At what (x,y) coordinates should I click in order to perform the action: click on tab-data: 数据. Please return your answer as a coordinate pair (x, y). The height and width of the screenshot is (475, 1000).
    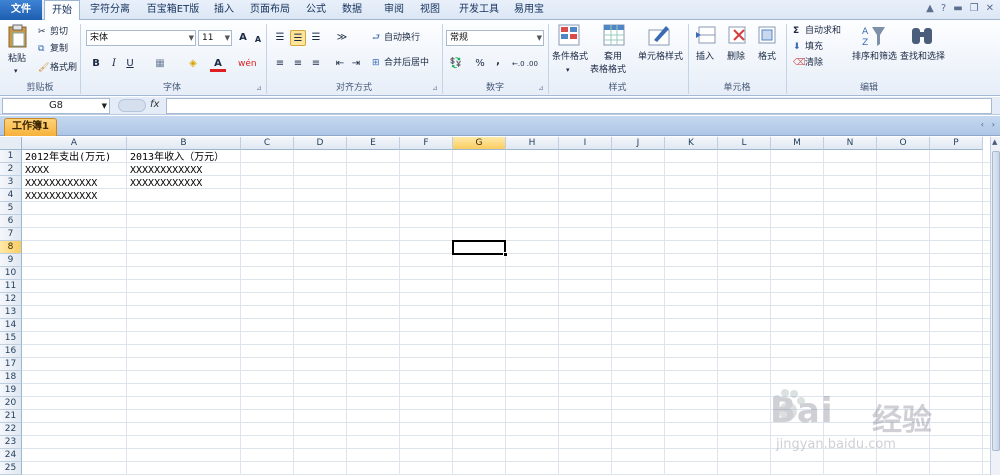
    Looking at the image, I should click on (352, 10).